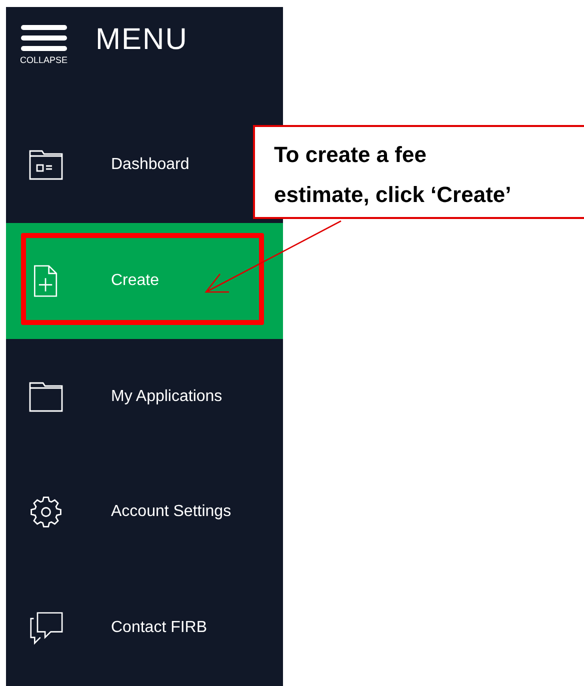  What do you see at coordinates (393, 175) in the screenshot?
I see `callout-text: To create a fee estimate, click ‘Create’` at bounding box center [393, 175].